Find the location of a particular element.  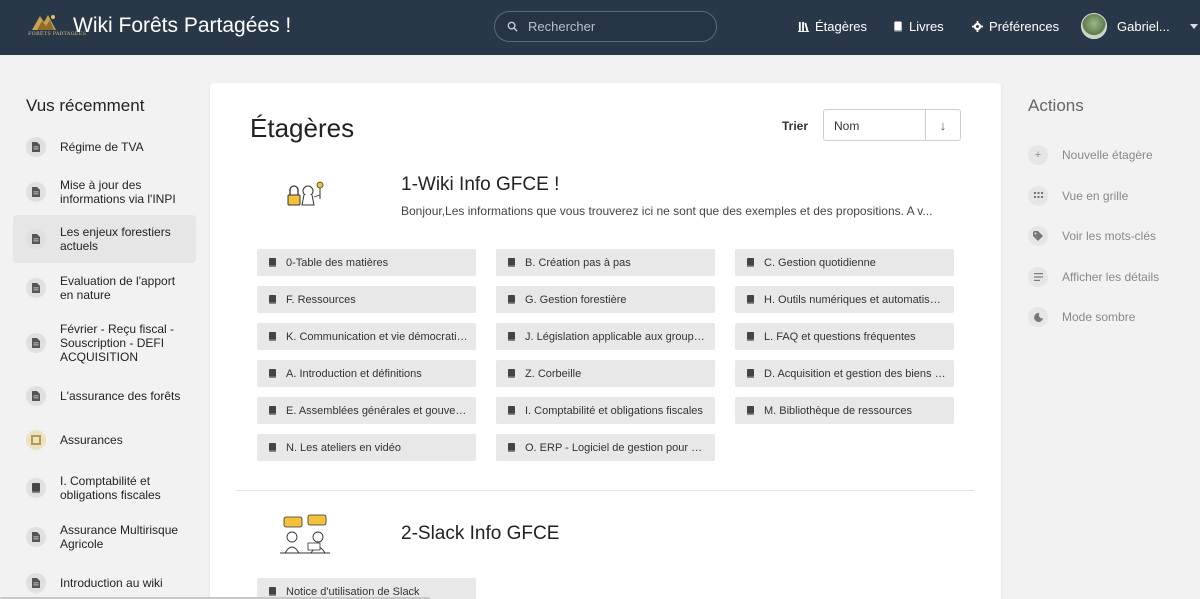

view-tags-button: Voir les mots-clés is located at coordinates (1093, 236).